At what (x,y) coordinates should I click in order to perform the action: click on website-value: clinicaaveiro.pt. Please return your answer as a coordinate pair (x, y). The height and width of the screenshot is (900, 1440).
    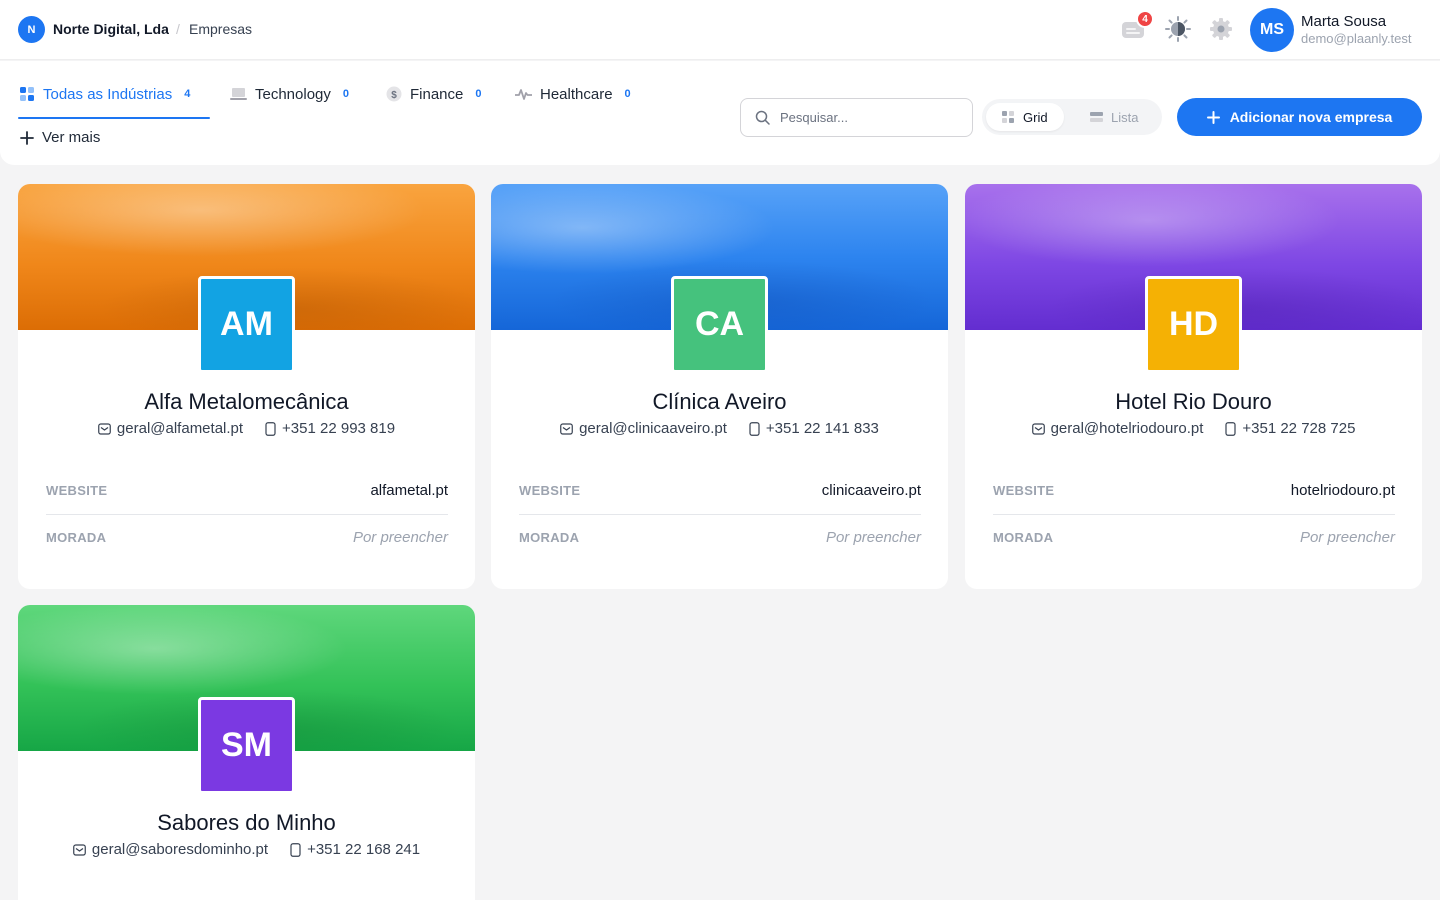
    Looking at the image, I should click on (871, 490).